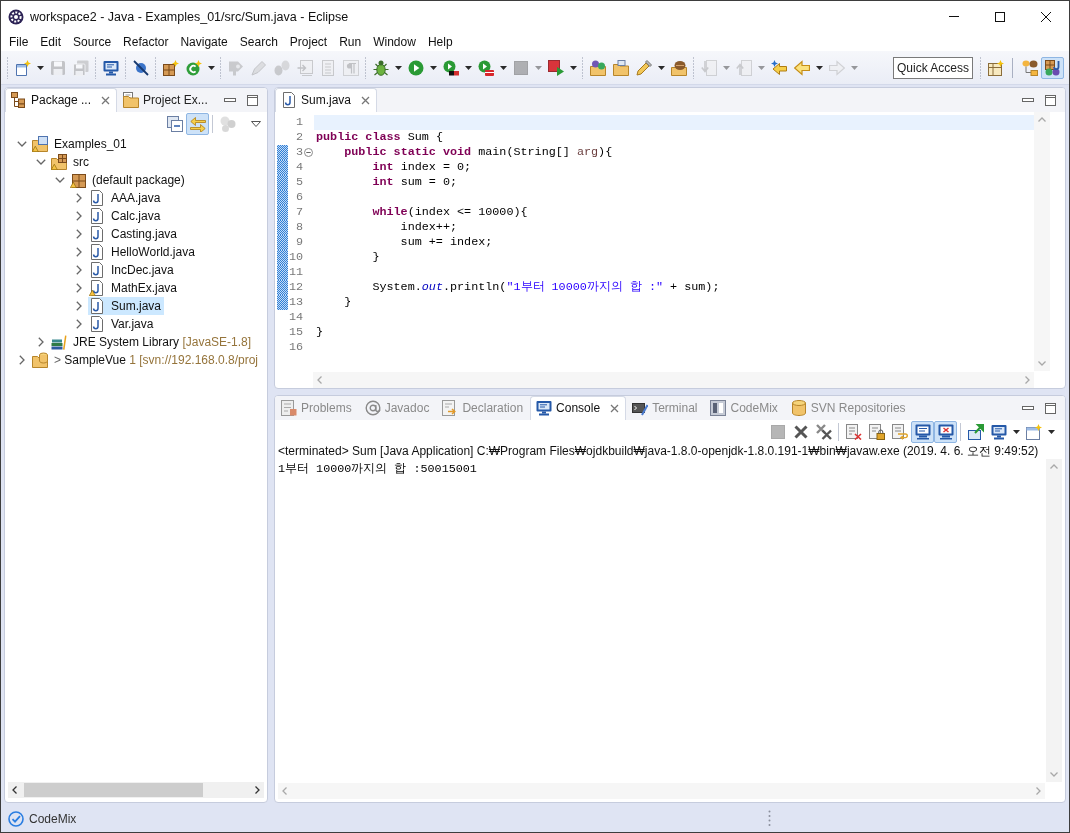 This screenshot has height=833, width=1070. I want to click on menu-item: Refactor, so click(146, 41).